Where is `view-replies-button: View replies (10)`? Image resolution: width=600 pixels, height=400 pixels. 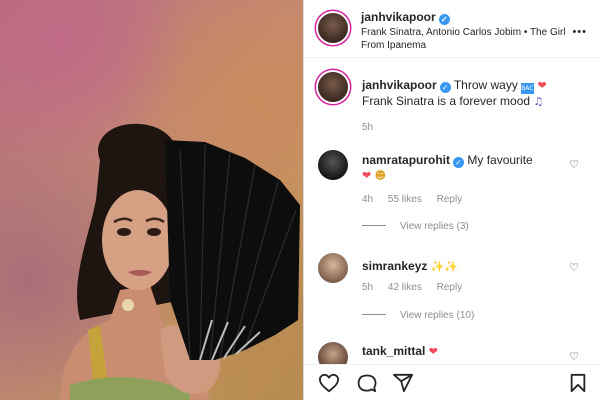 view-replies-button: View replies (10) is located at coordinates (418, 315).